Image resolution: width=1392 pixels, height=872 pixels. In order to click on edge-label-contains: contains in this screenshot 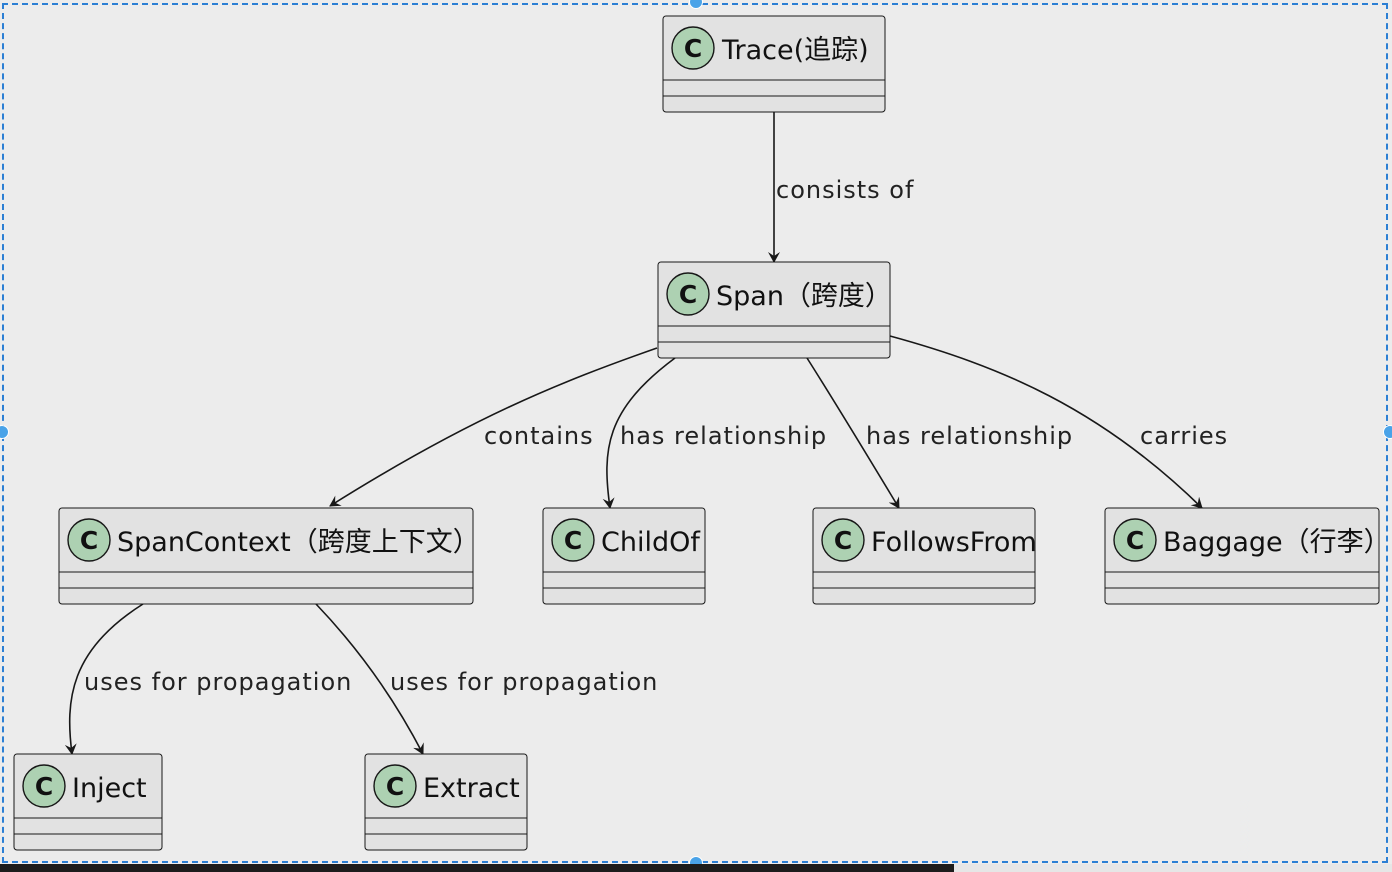, I will do `click(539, 436)`.